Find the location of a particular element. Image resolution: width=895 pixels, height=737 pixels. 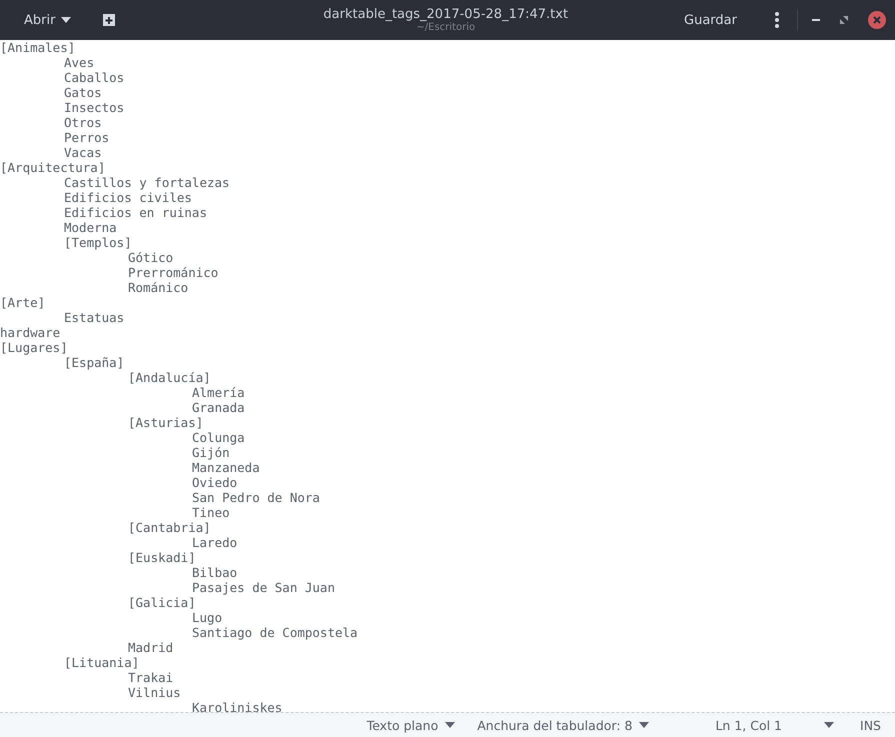

text-line: [Templos] is located at coordinates (98, 242).